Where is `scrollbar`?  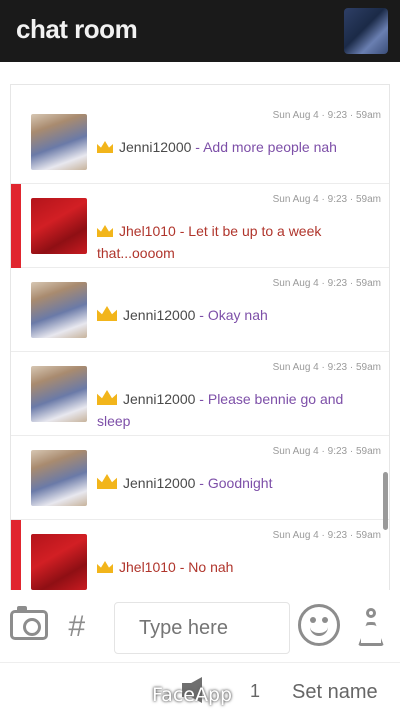
scrollbar is located at coordinates (385, 501).